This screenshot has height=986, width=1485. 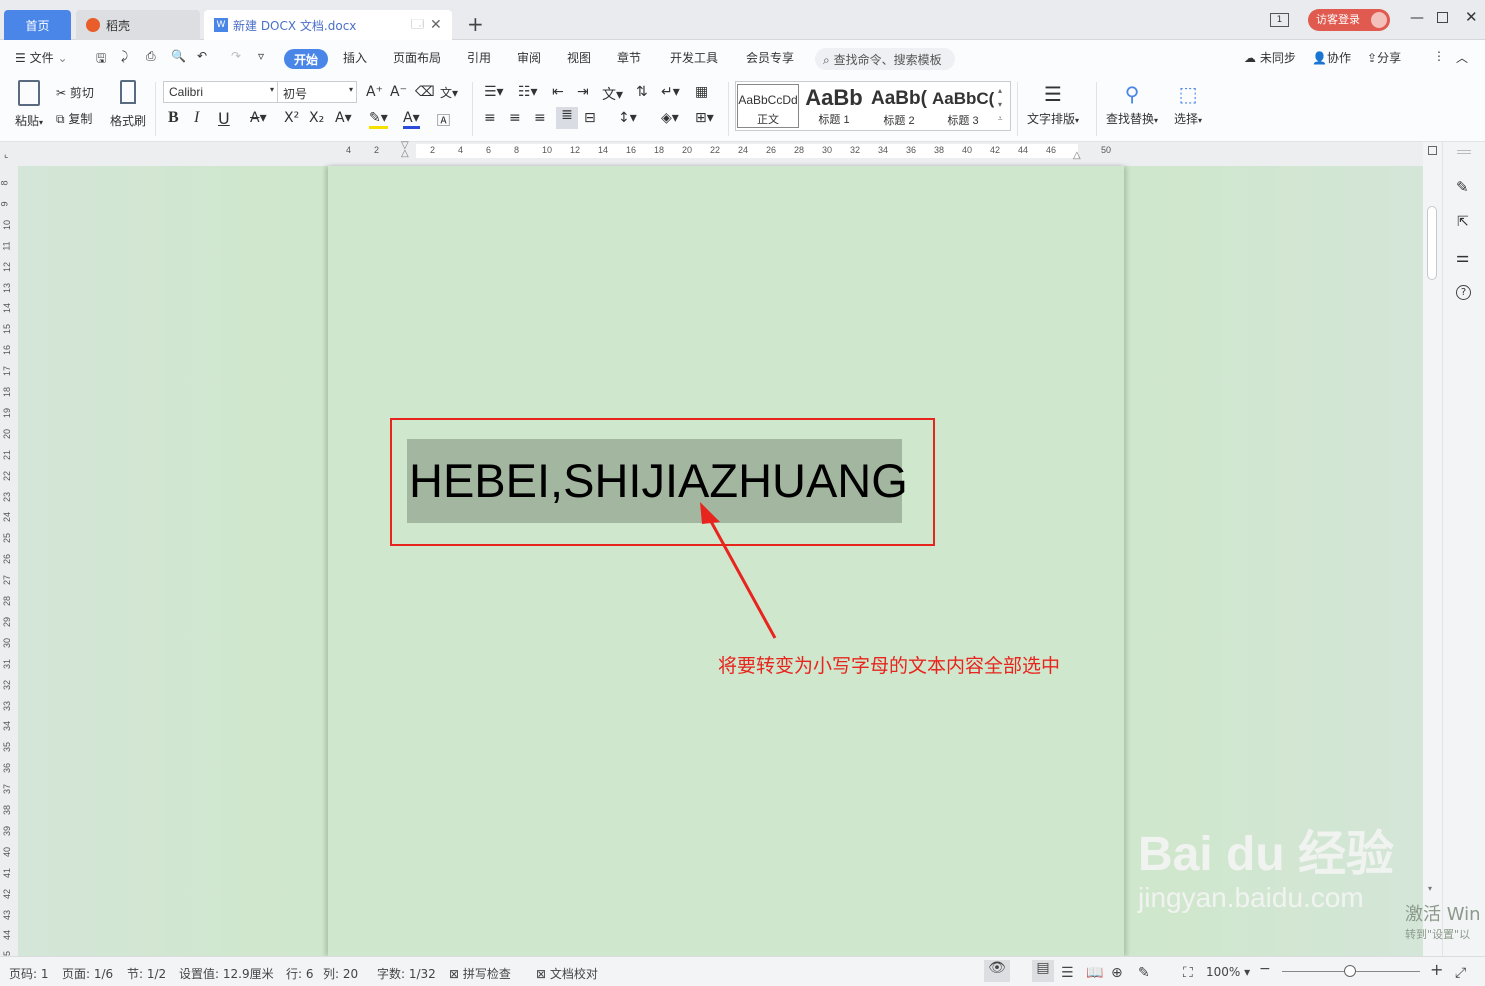 I want to click on text-effect-icon: A▾, so click(x=343, y=118).